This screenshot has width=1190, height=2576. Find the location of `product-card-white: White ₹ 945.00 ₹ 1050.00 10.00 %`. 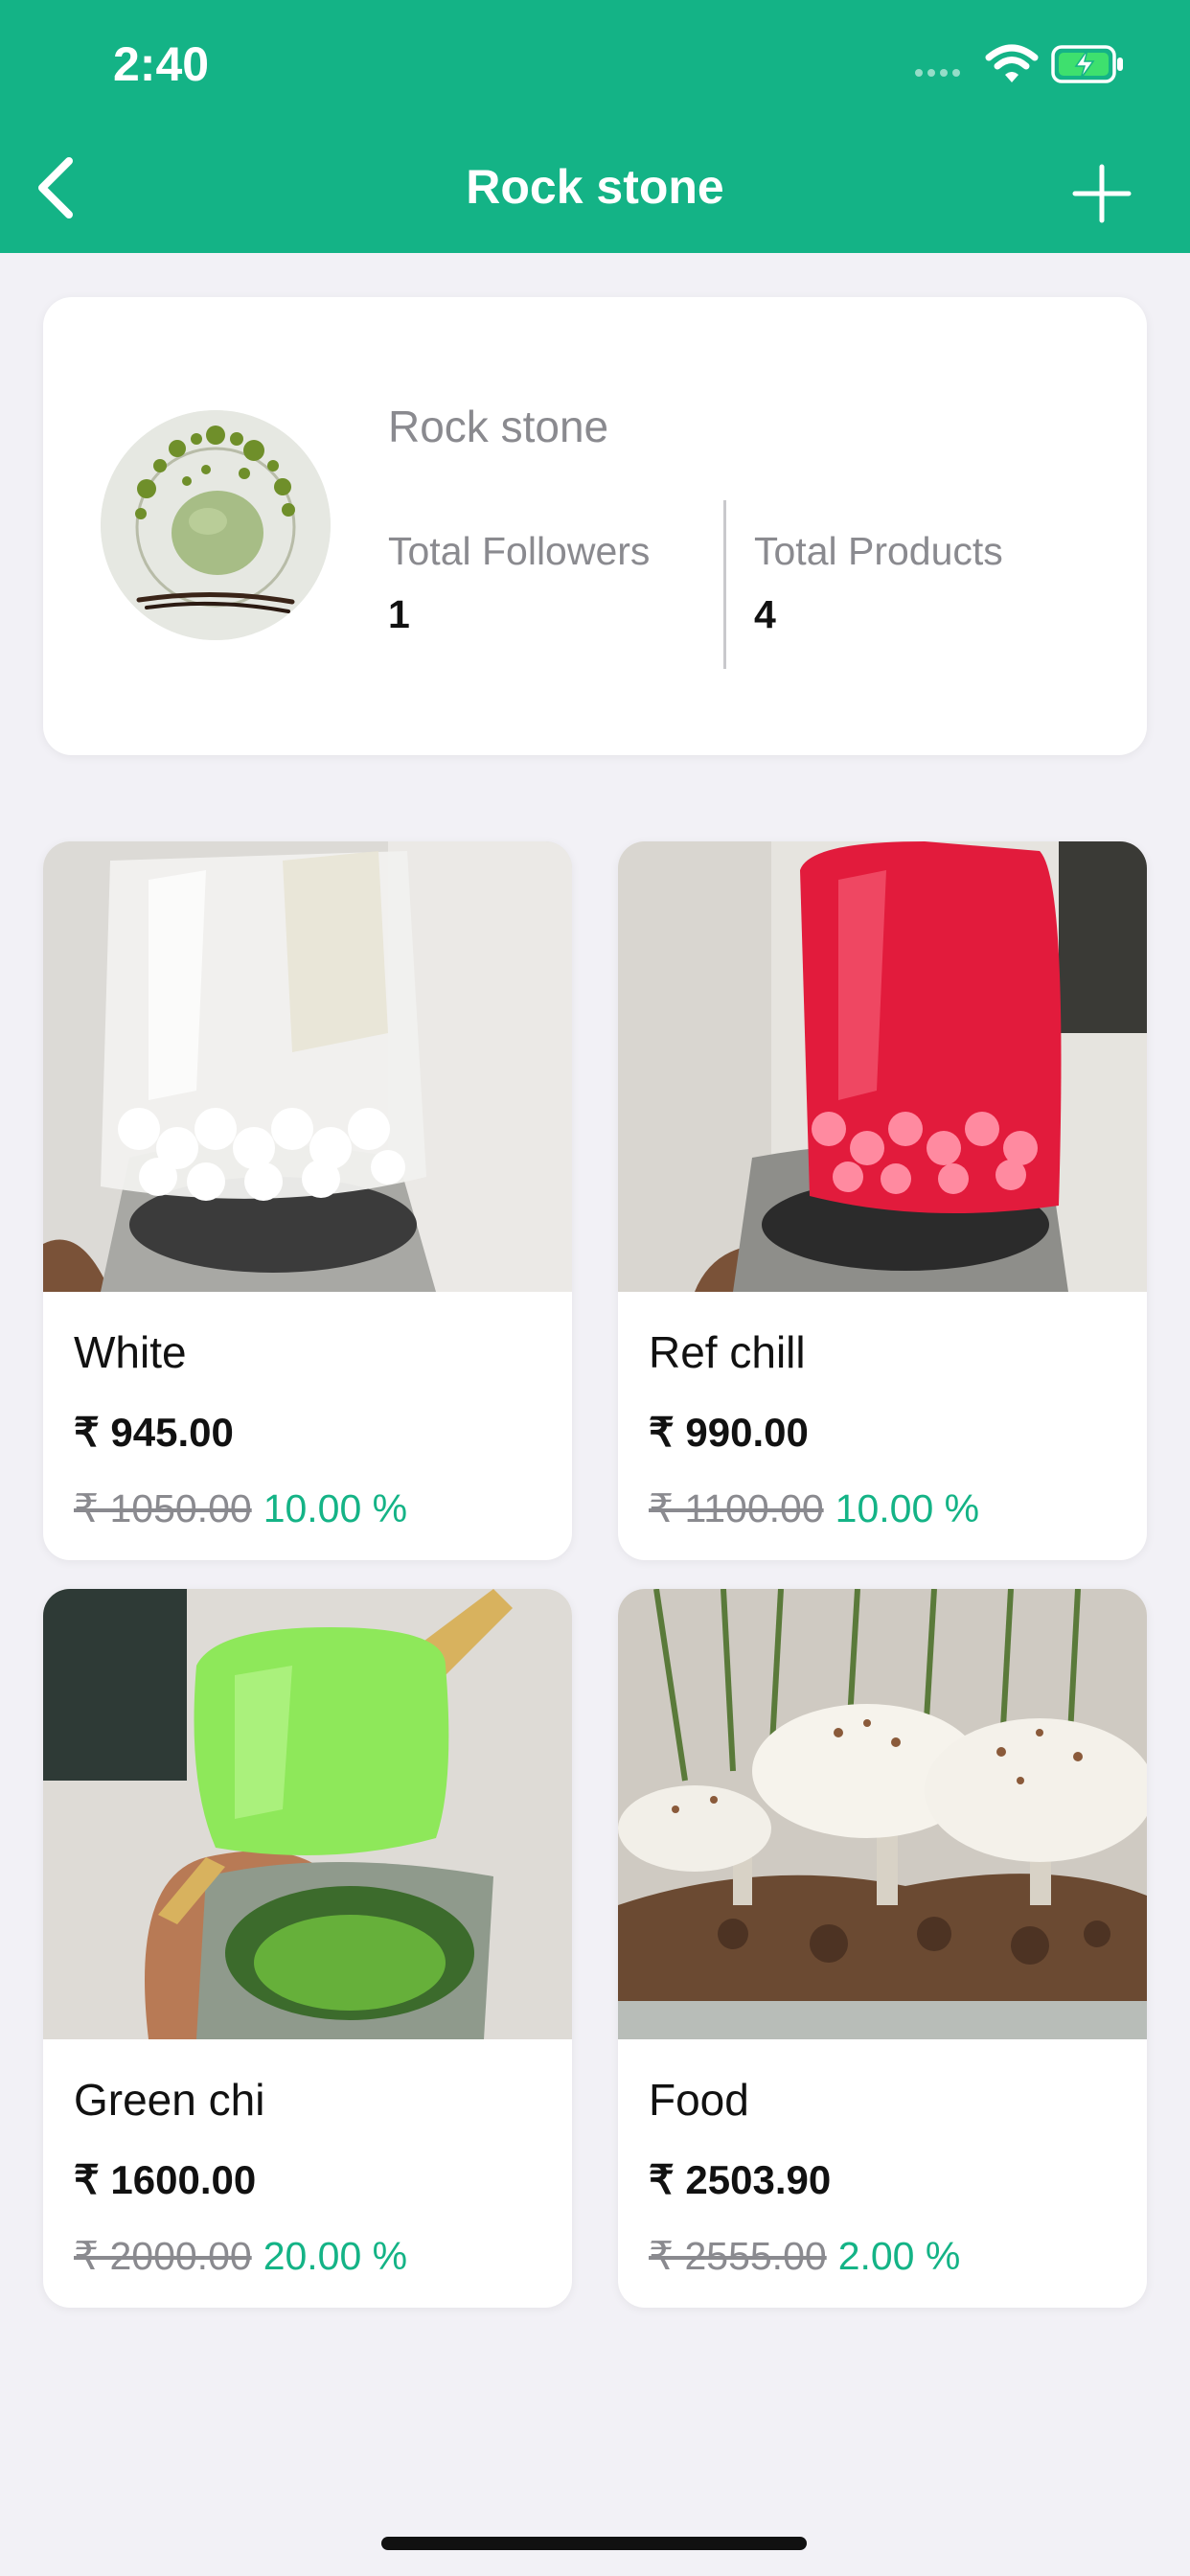

product-card-white: White ₹ 945.00 ₹ 1050.00 10.00 % is located at coordinates (308, 1200).